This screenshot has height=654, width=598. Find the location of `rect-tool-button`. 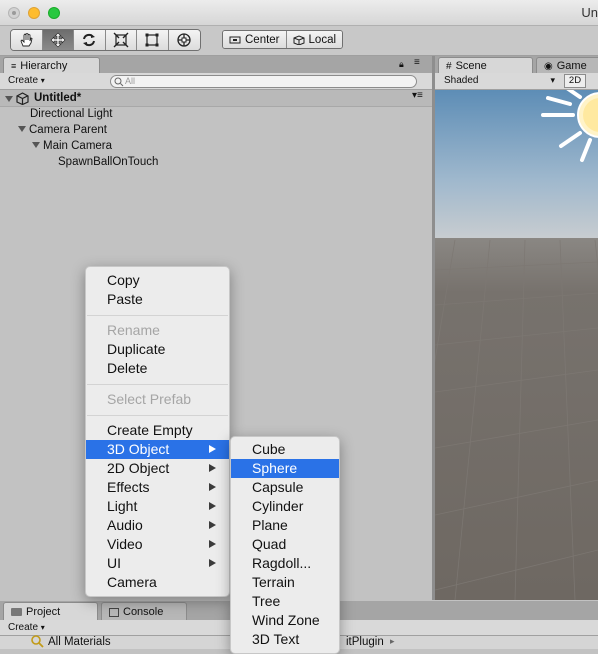

rect-tool-button is located at coordinates (153, 40).